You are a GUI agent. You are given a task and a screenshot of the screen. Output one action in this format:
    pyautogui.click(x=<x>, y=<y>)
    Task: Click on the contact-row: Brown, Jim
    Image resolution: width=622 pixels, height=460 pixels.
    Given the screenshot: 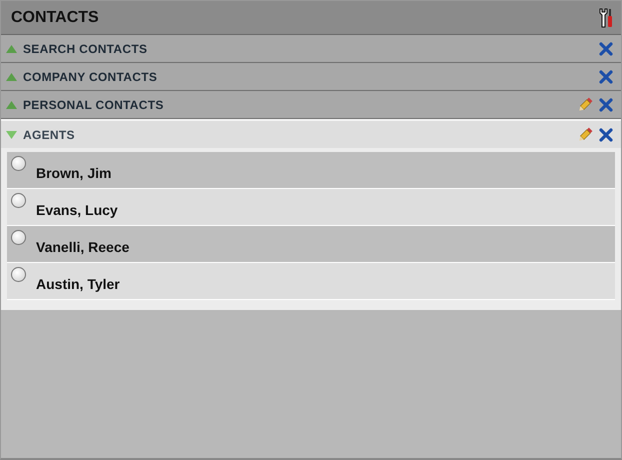 What is the action you would take?
    pyautogui.click(x=311, y=170)
    